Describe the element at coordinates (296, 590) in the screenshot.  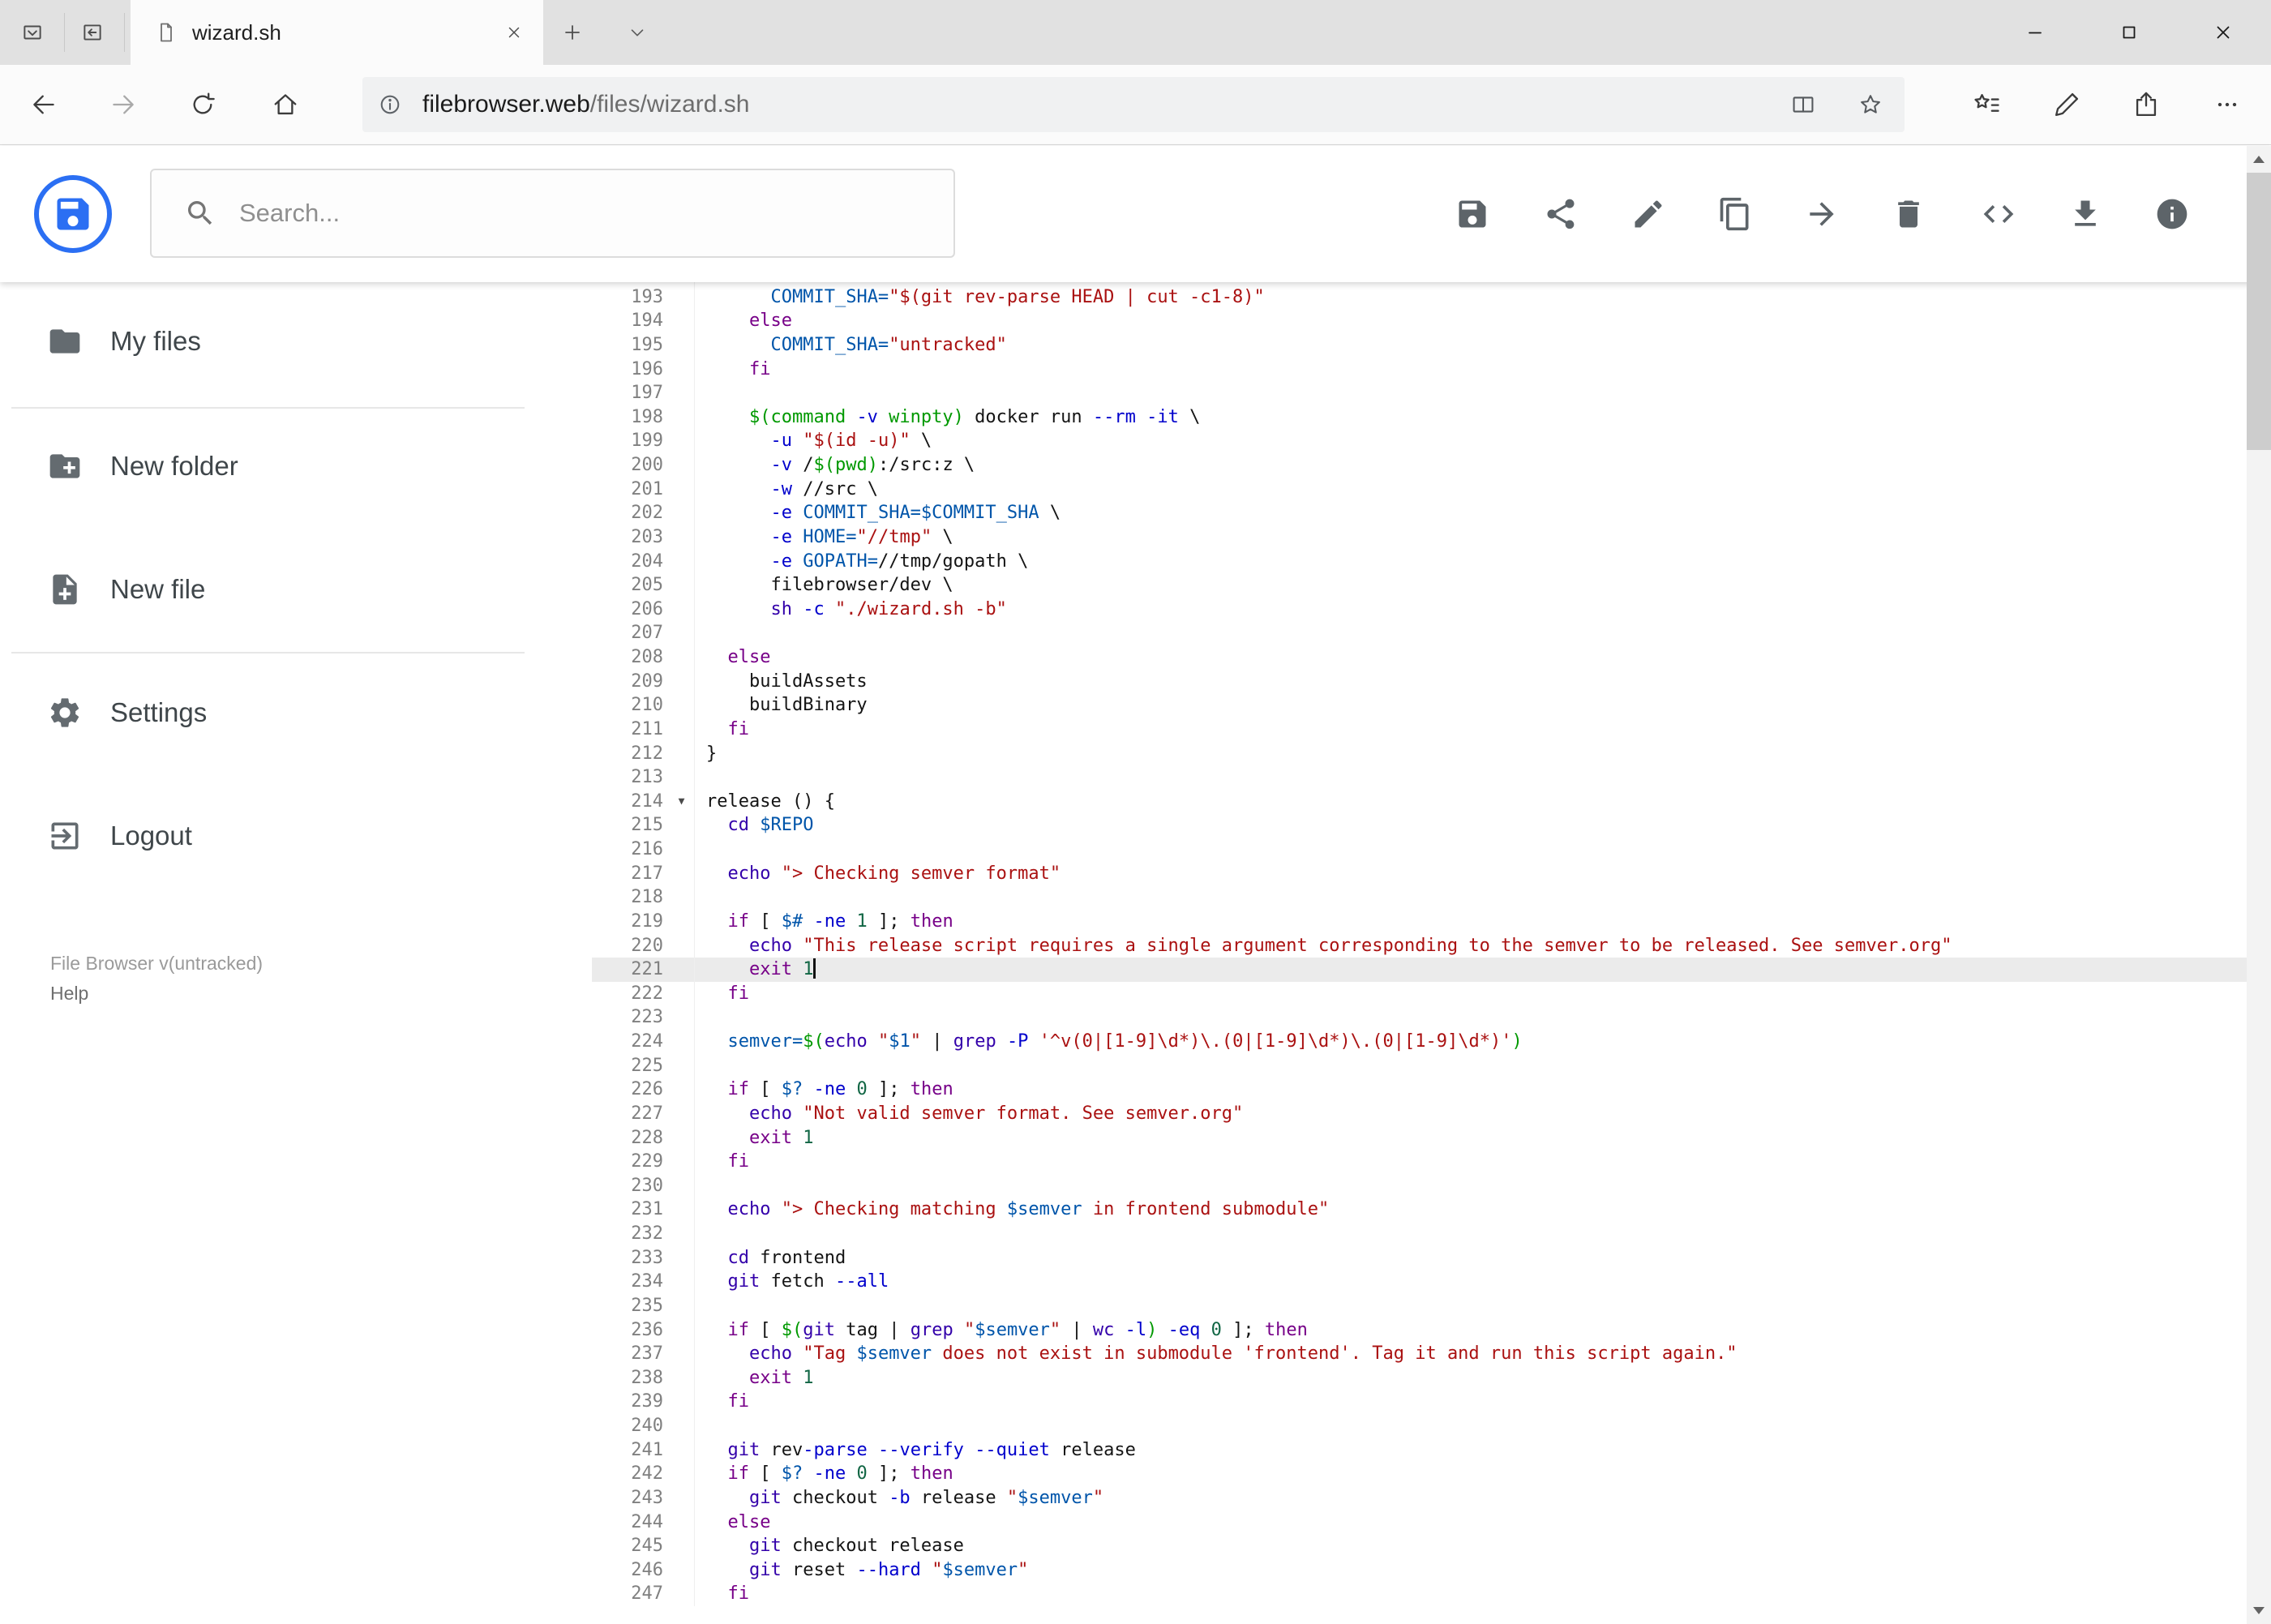
I see `sidebar-item-new-file: New file` at that location.